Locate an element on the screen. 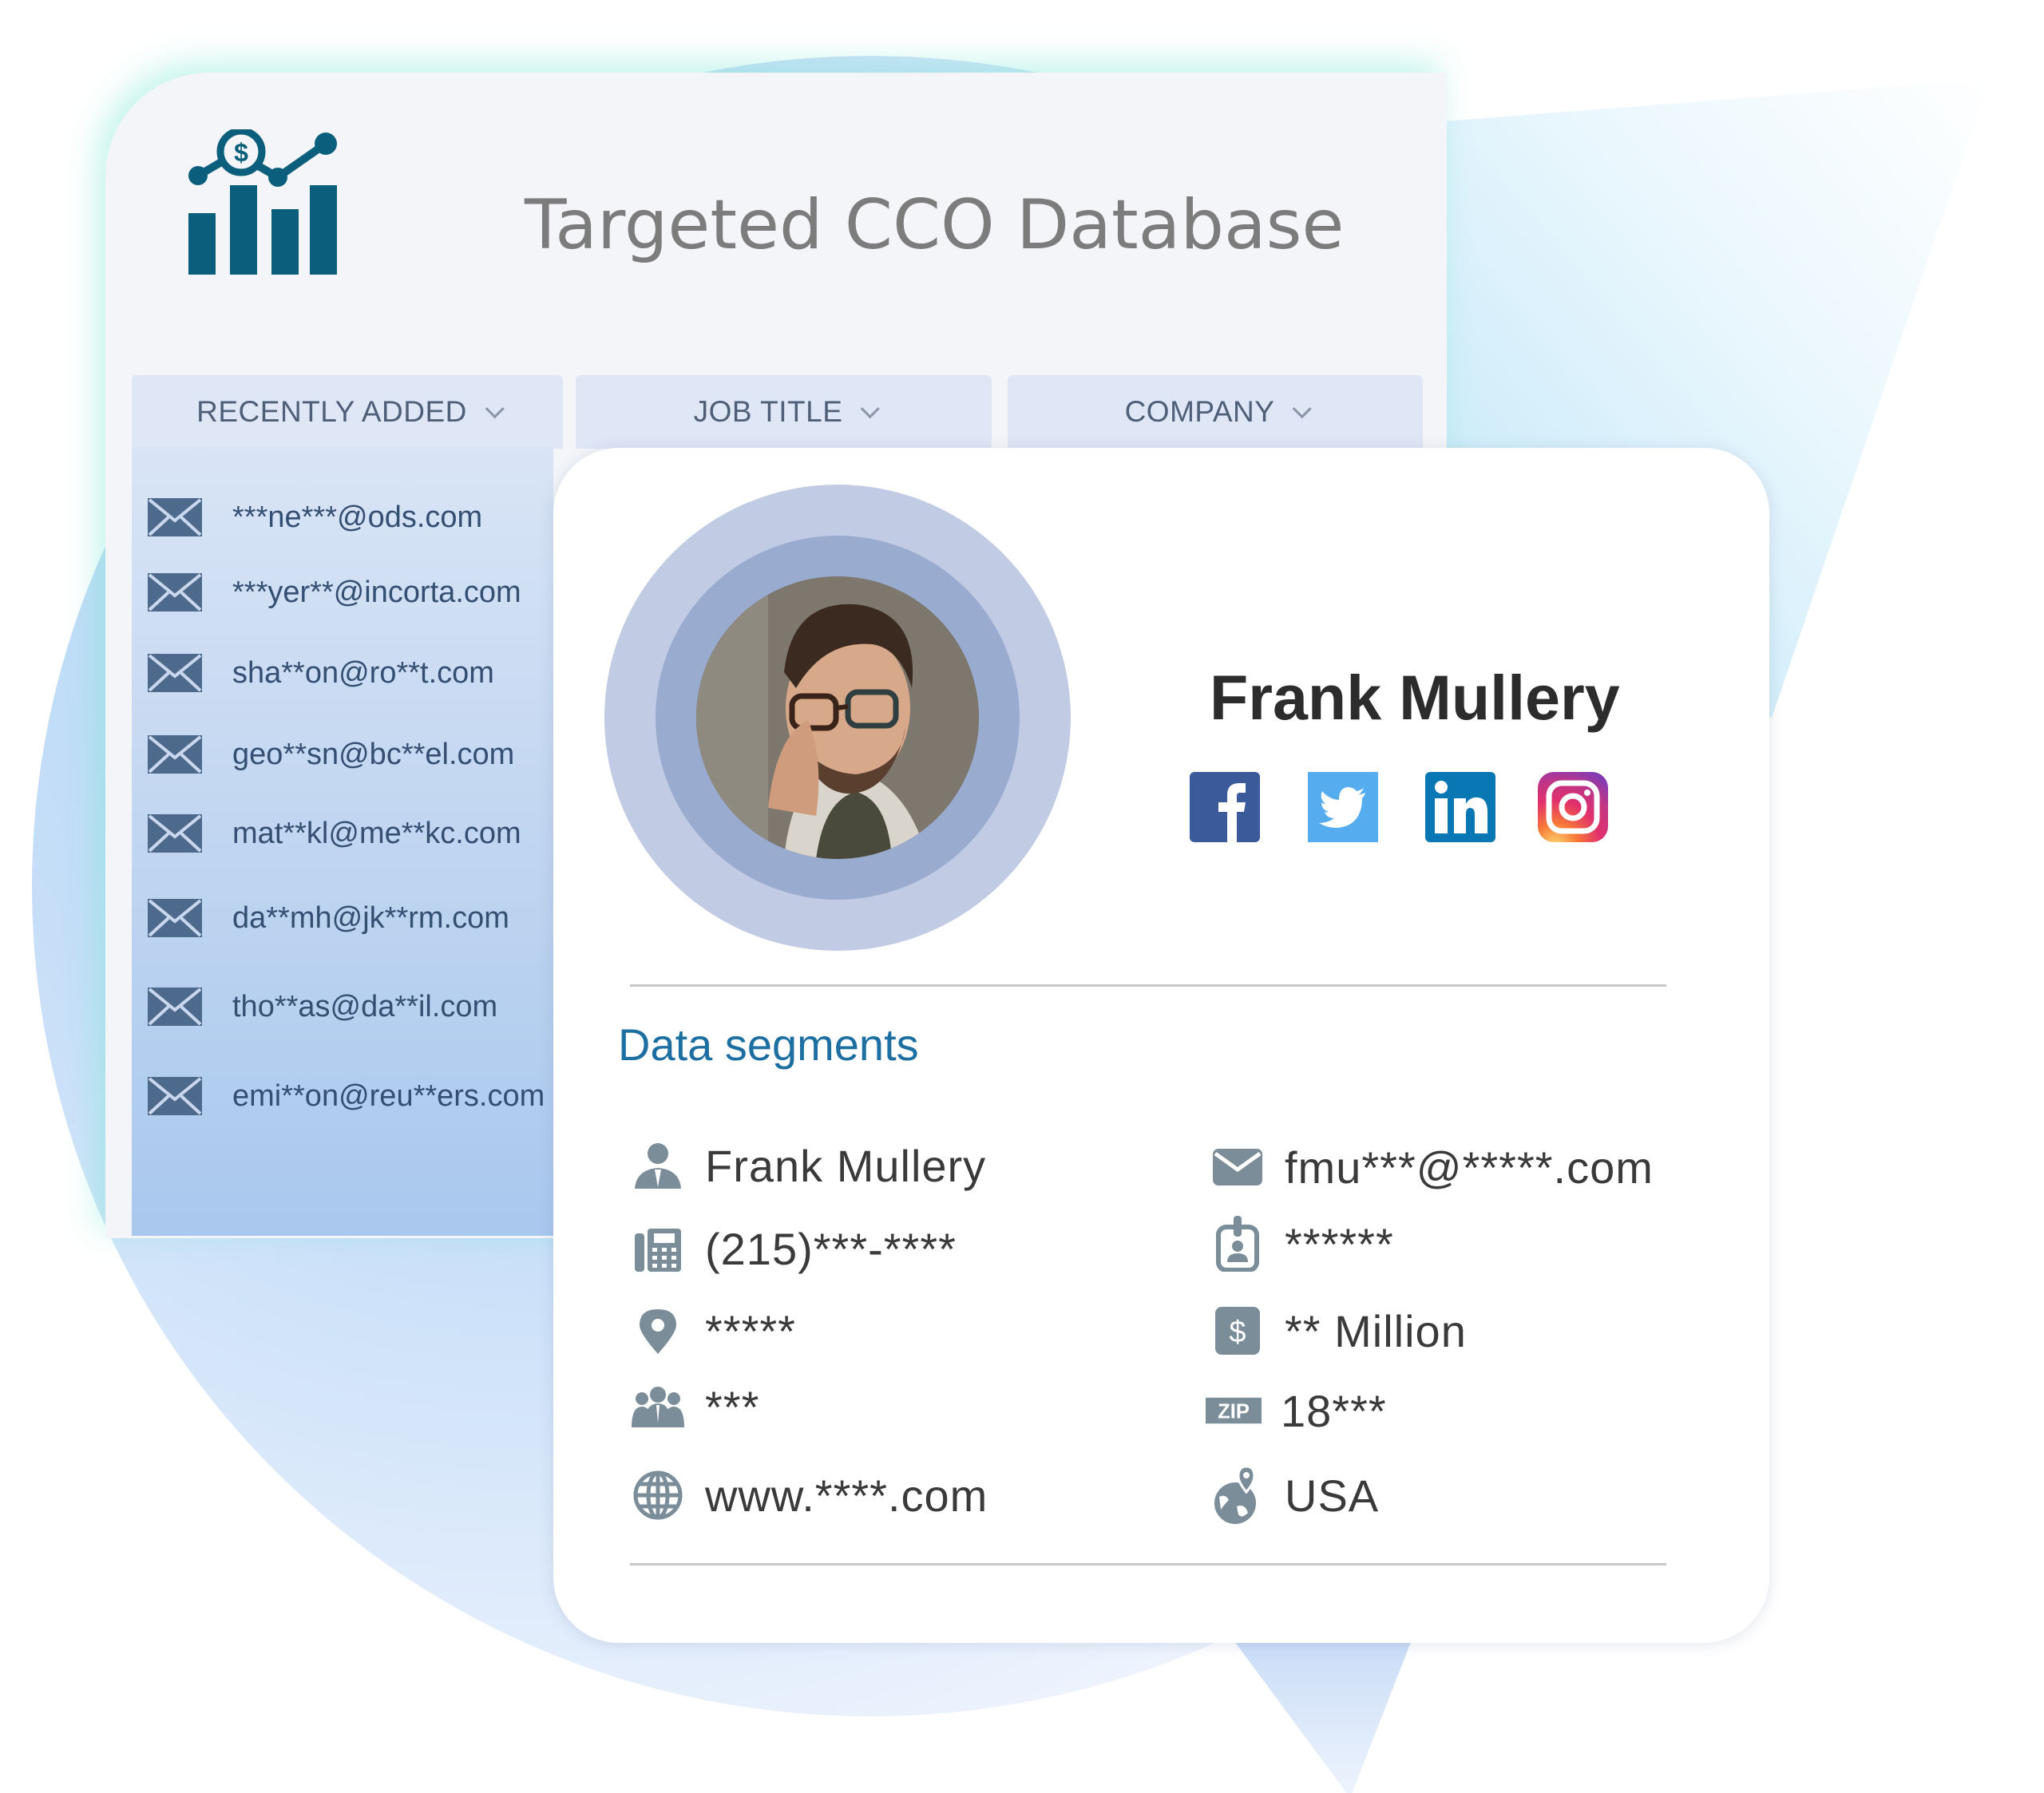 The width and height of the screenshot is (2044, 1793). svg-text: ZIP is located at coordinates (1234, 1412).